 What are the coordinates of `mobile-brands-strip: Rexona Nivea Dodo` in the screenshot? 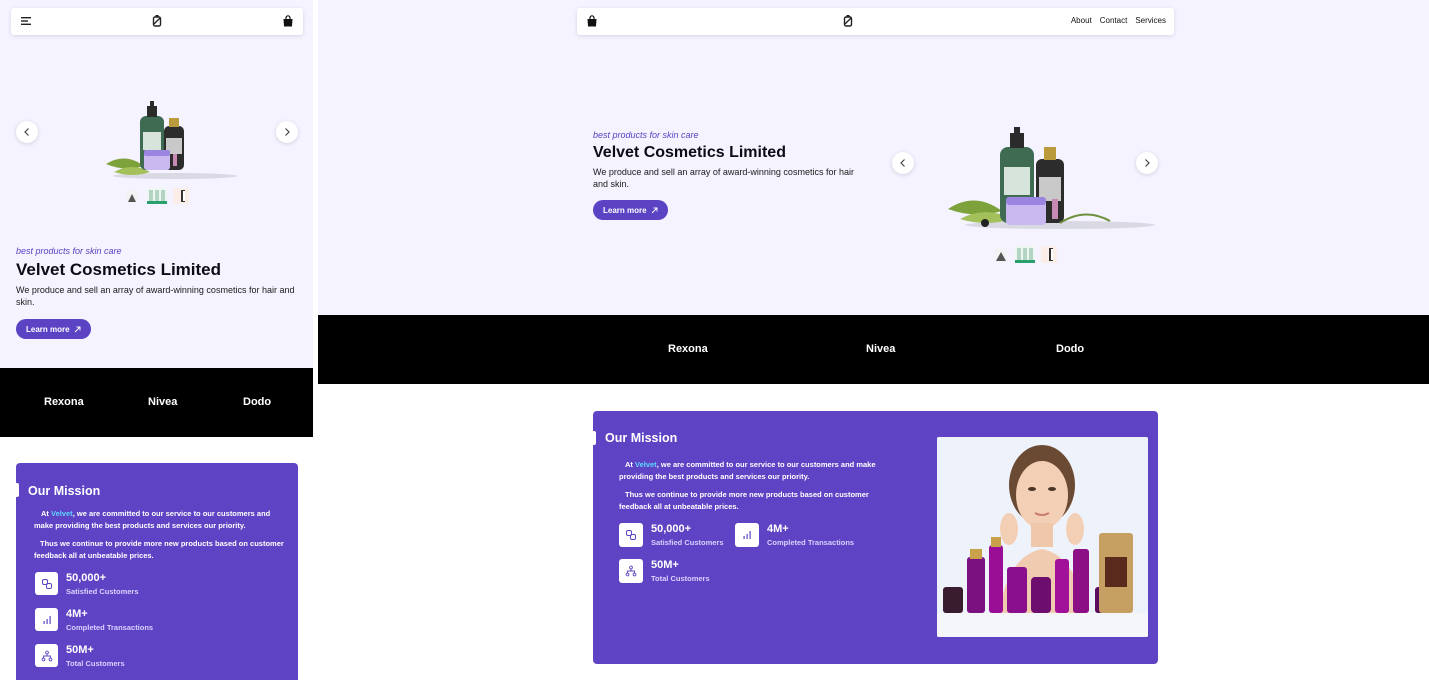 It's located at (156, 402).